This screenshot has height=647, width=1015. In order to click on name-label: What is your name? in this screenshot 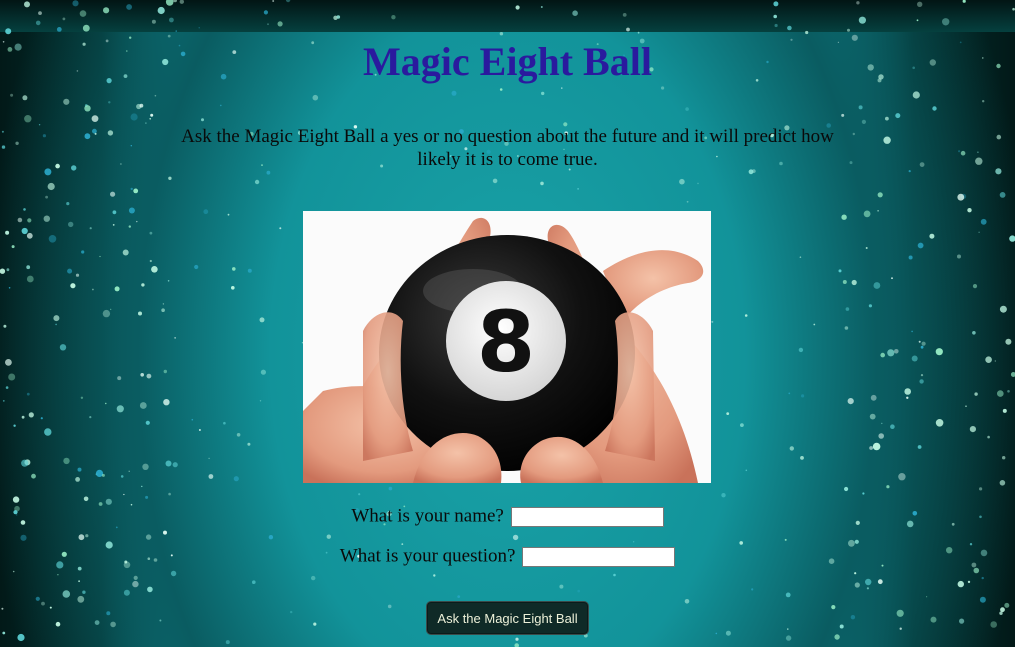, I will do `click(427, 516)`.